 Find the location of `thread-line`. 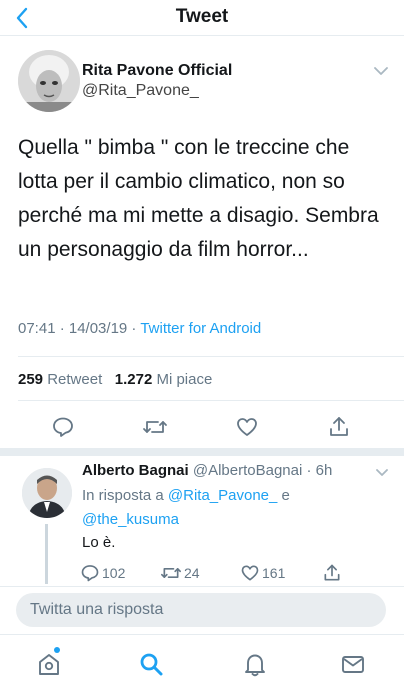

thread-line is located at coordinates (46, 554).